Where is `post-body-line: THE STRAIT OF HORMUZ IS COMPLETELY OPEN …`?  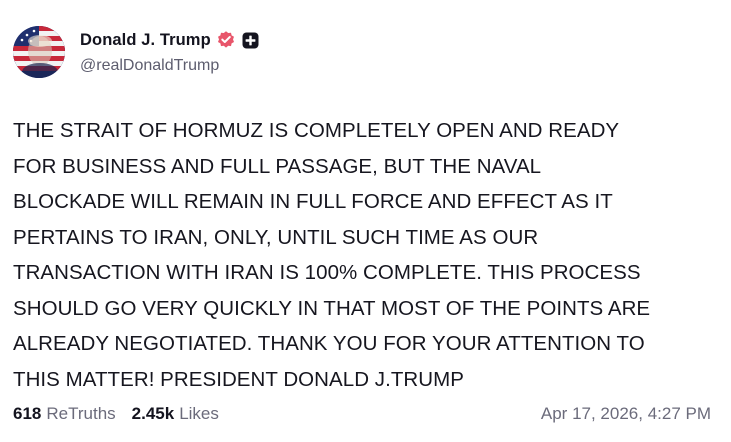 post-body-line: THE STRAIT OF HORMUZ IS COMPLETELY OPEN … is located at coordinates (316, 130).